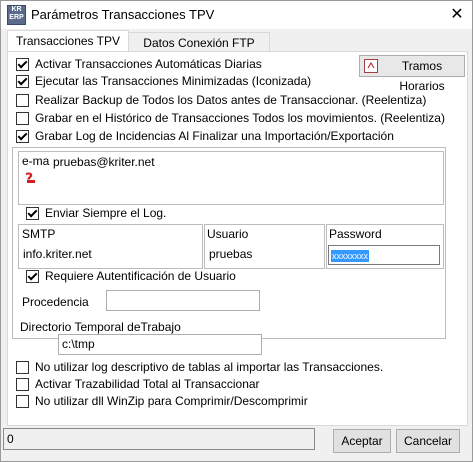 This screenshot has height=462, width=473. What do you see at coordinates (159, 439) in the screenshot?
I see `status-field: 0` at bounding box center [159, 439].